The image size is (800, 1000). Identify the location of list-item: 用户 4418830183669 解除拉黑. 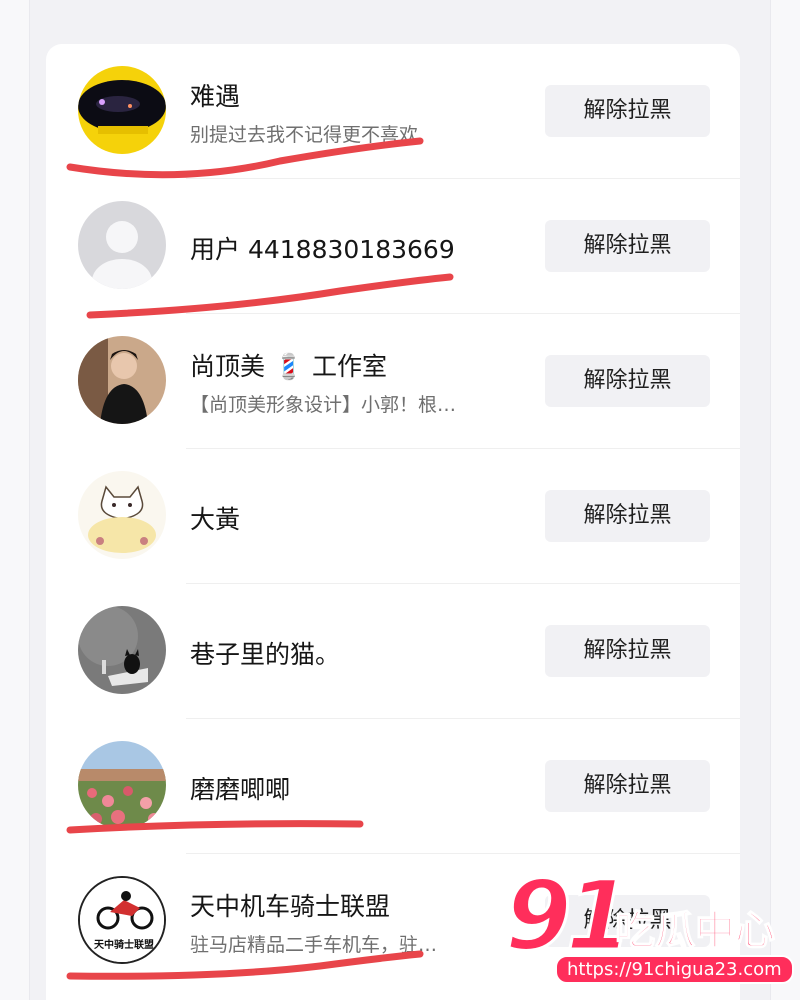
(393, 246).